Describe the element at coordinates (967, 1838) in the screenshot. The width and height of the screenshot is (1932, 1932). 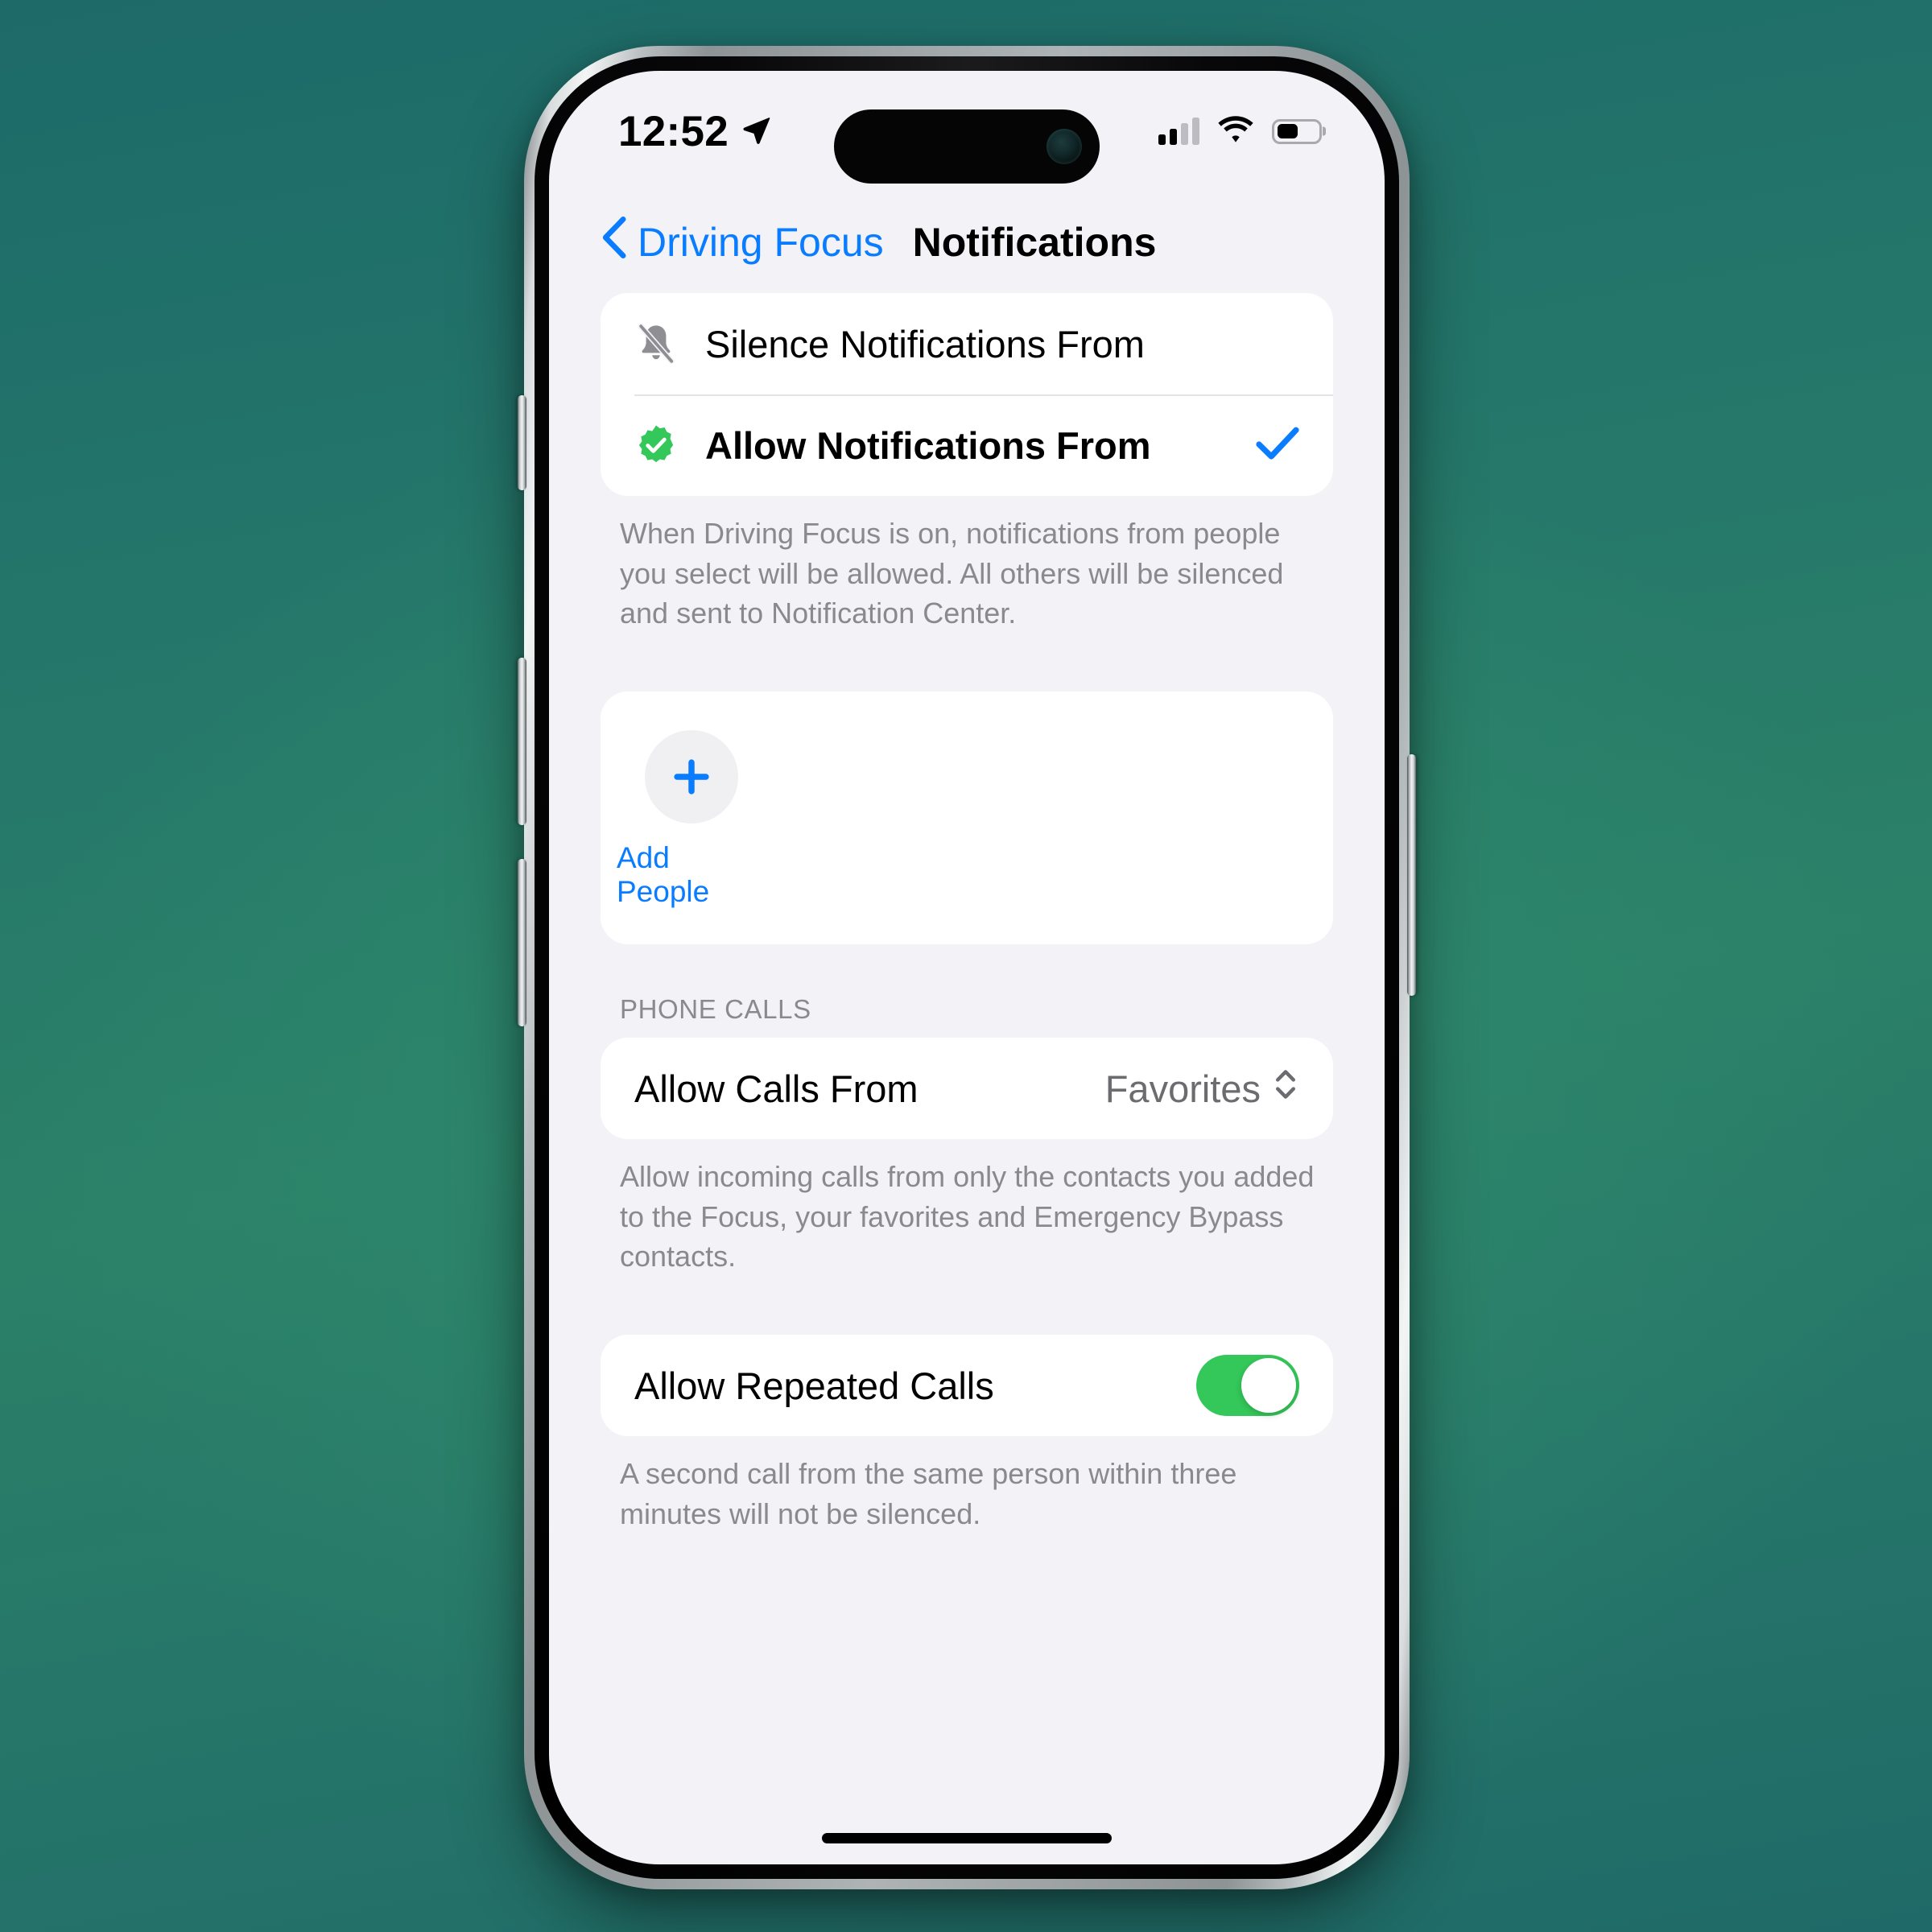
I see `home-indicator` at that location.